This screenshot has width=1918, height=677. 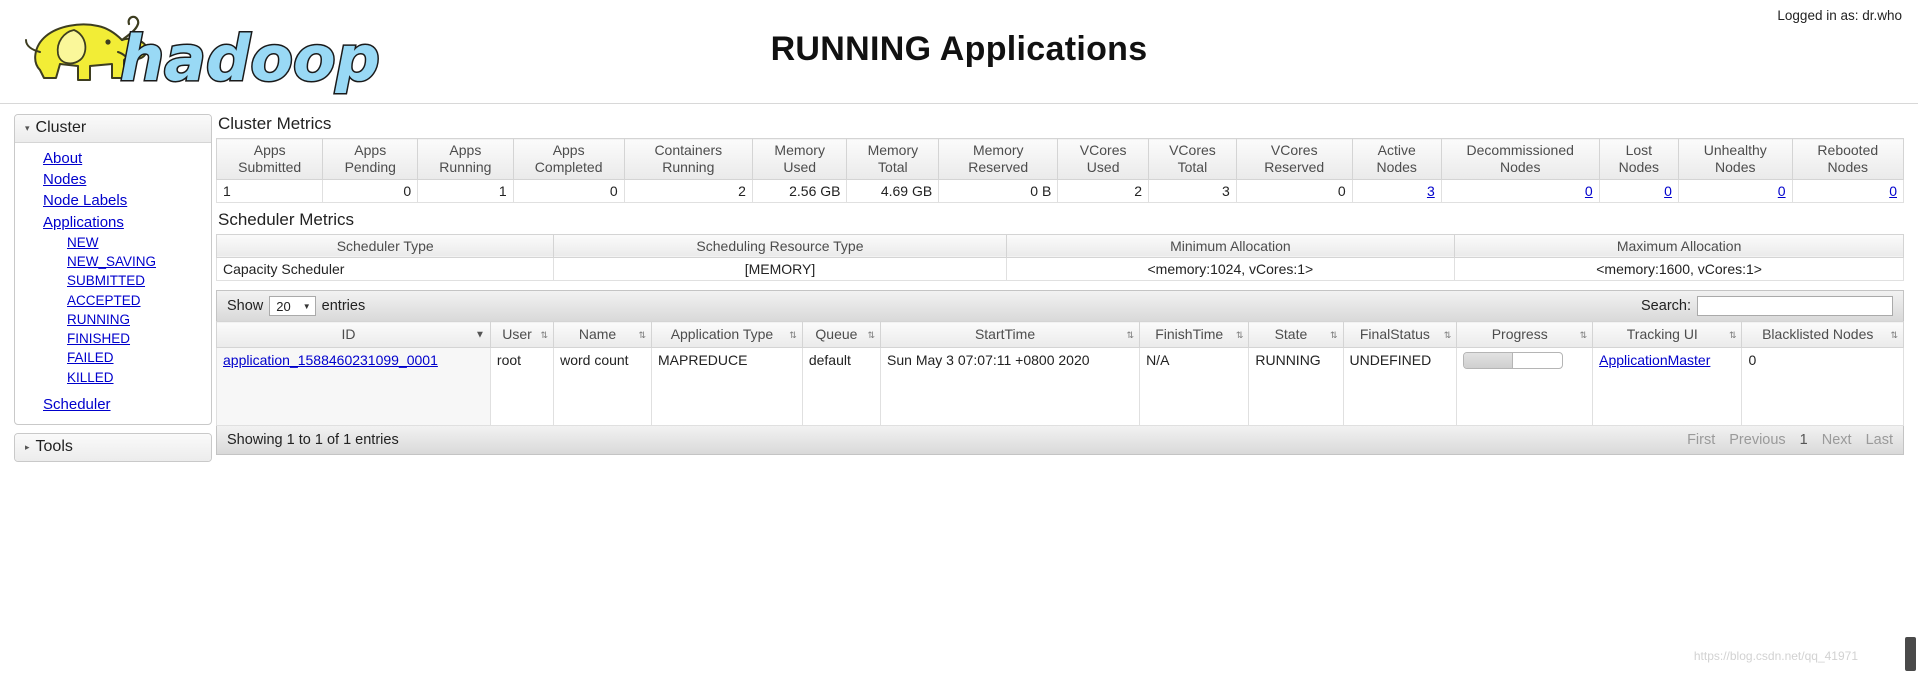 I want to click on cell-final-status: UNDEFINED, so click(x=1400, y=387).